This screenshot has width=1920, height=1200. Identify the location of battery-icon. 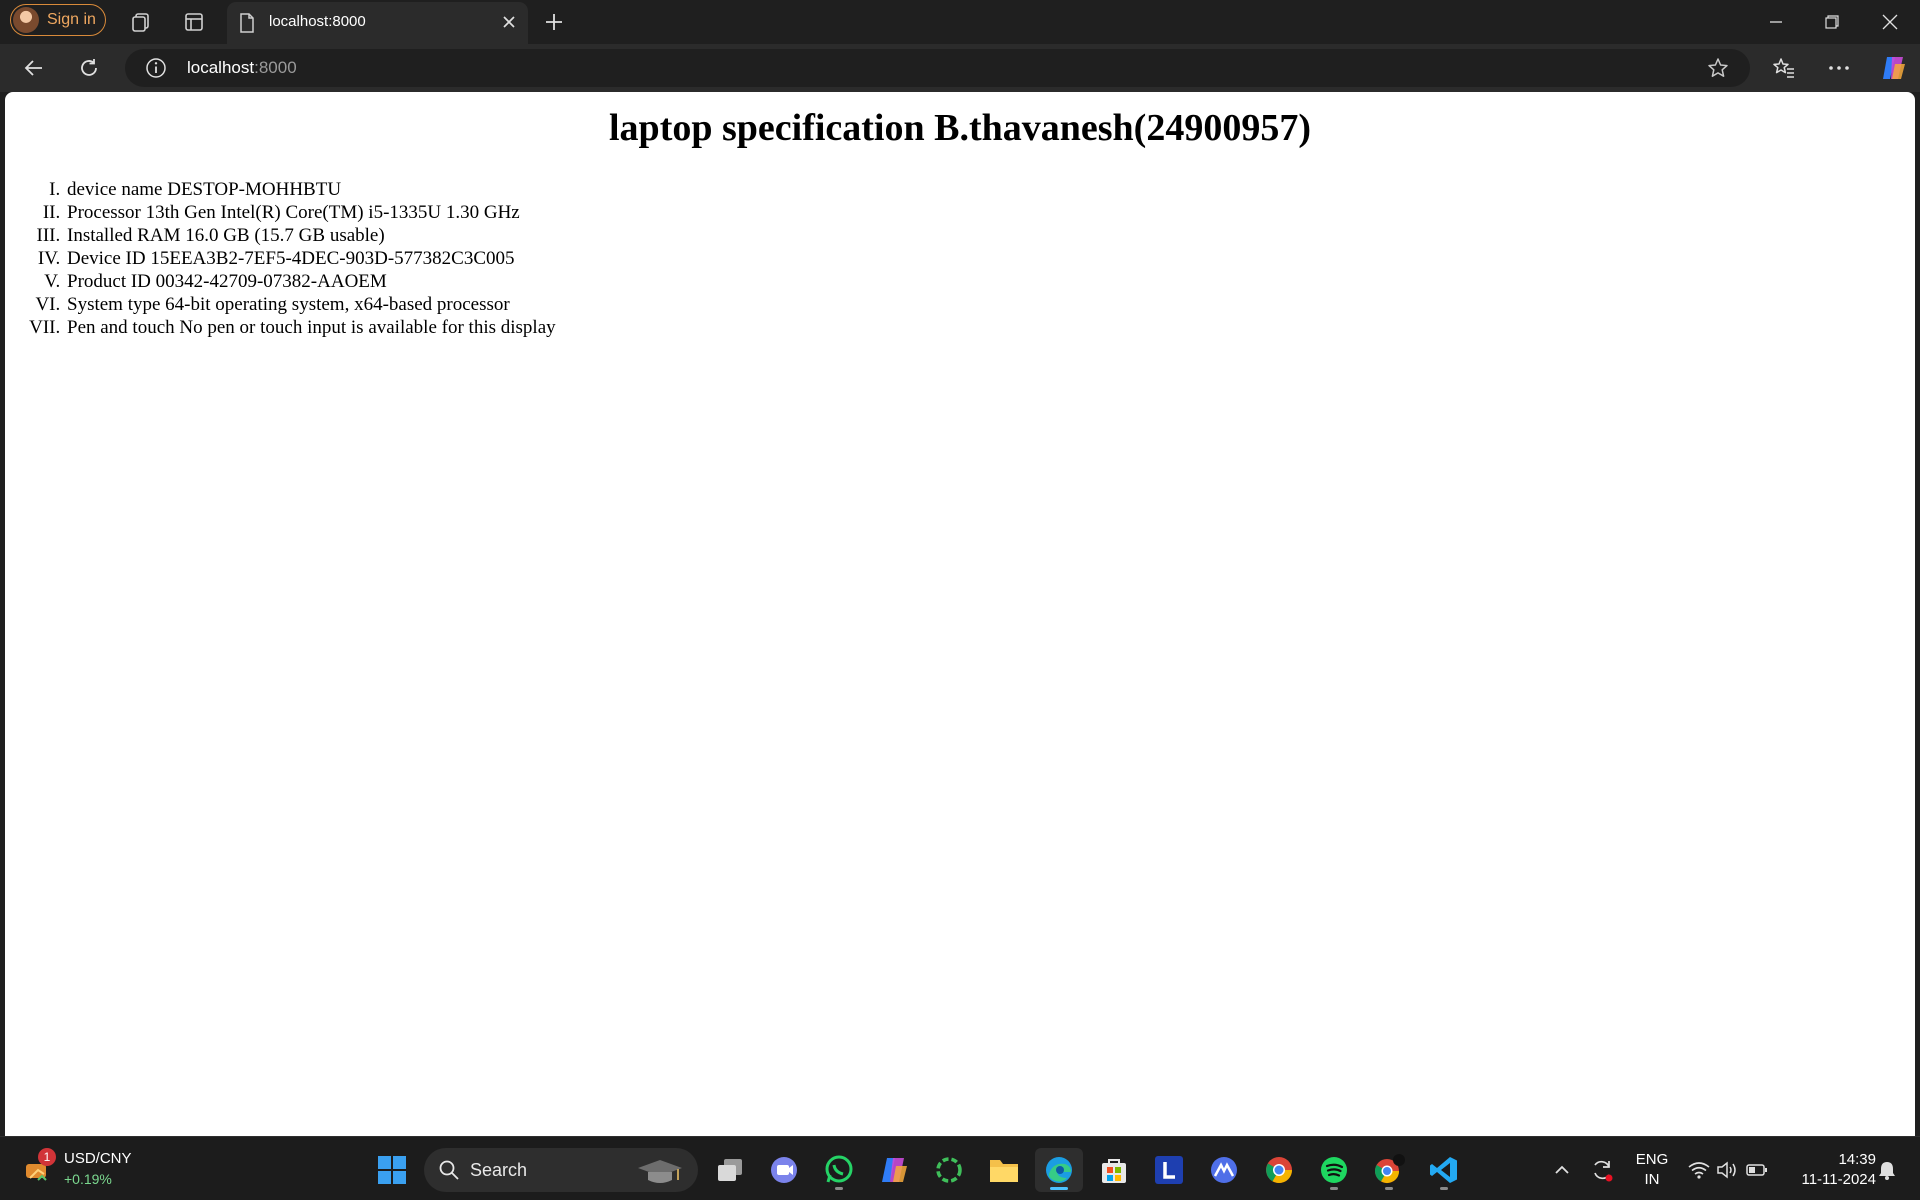
(1757, 1170).